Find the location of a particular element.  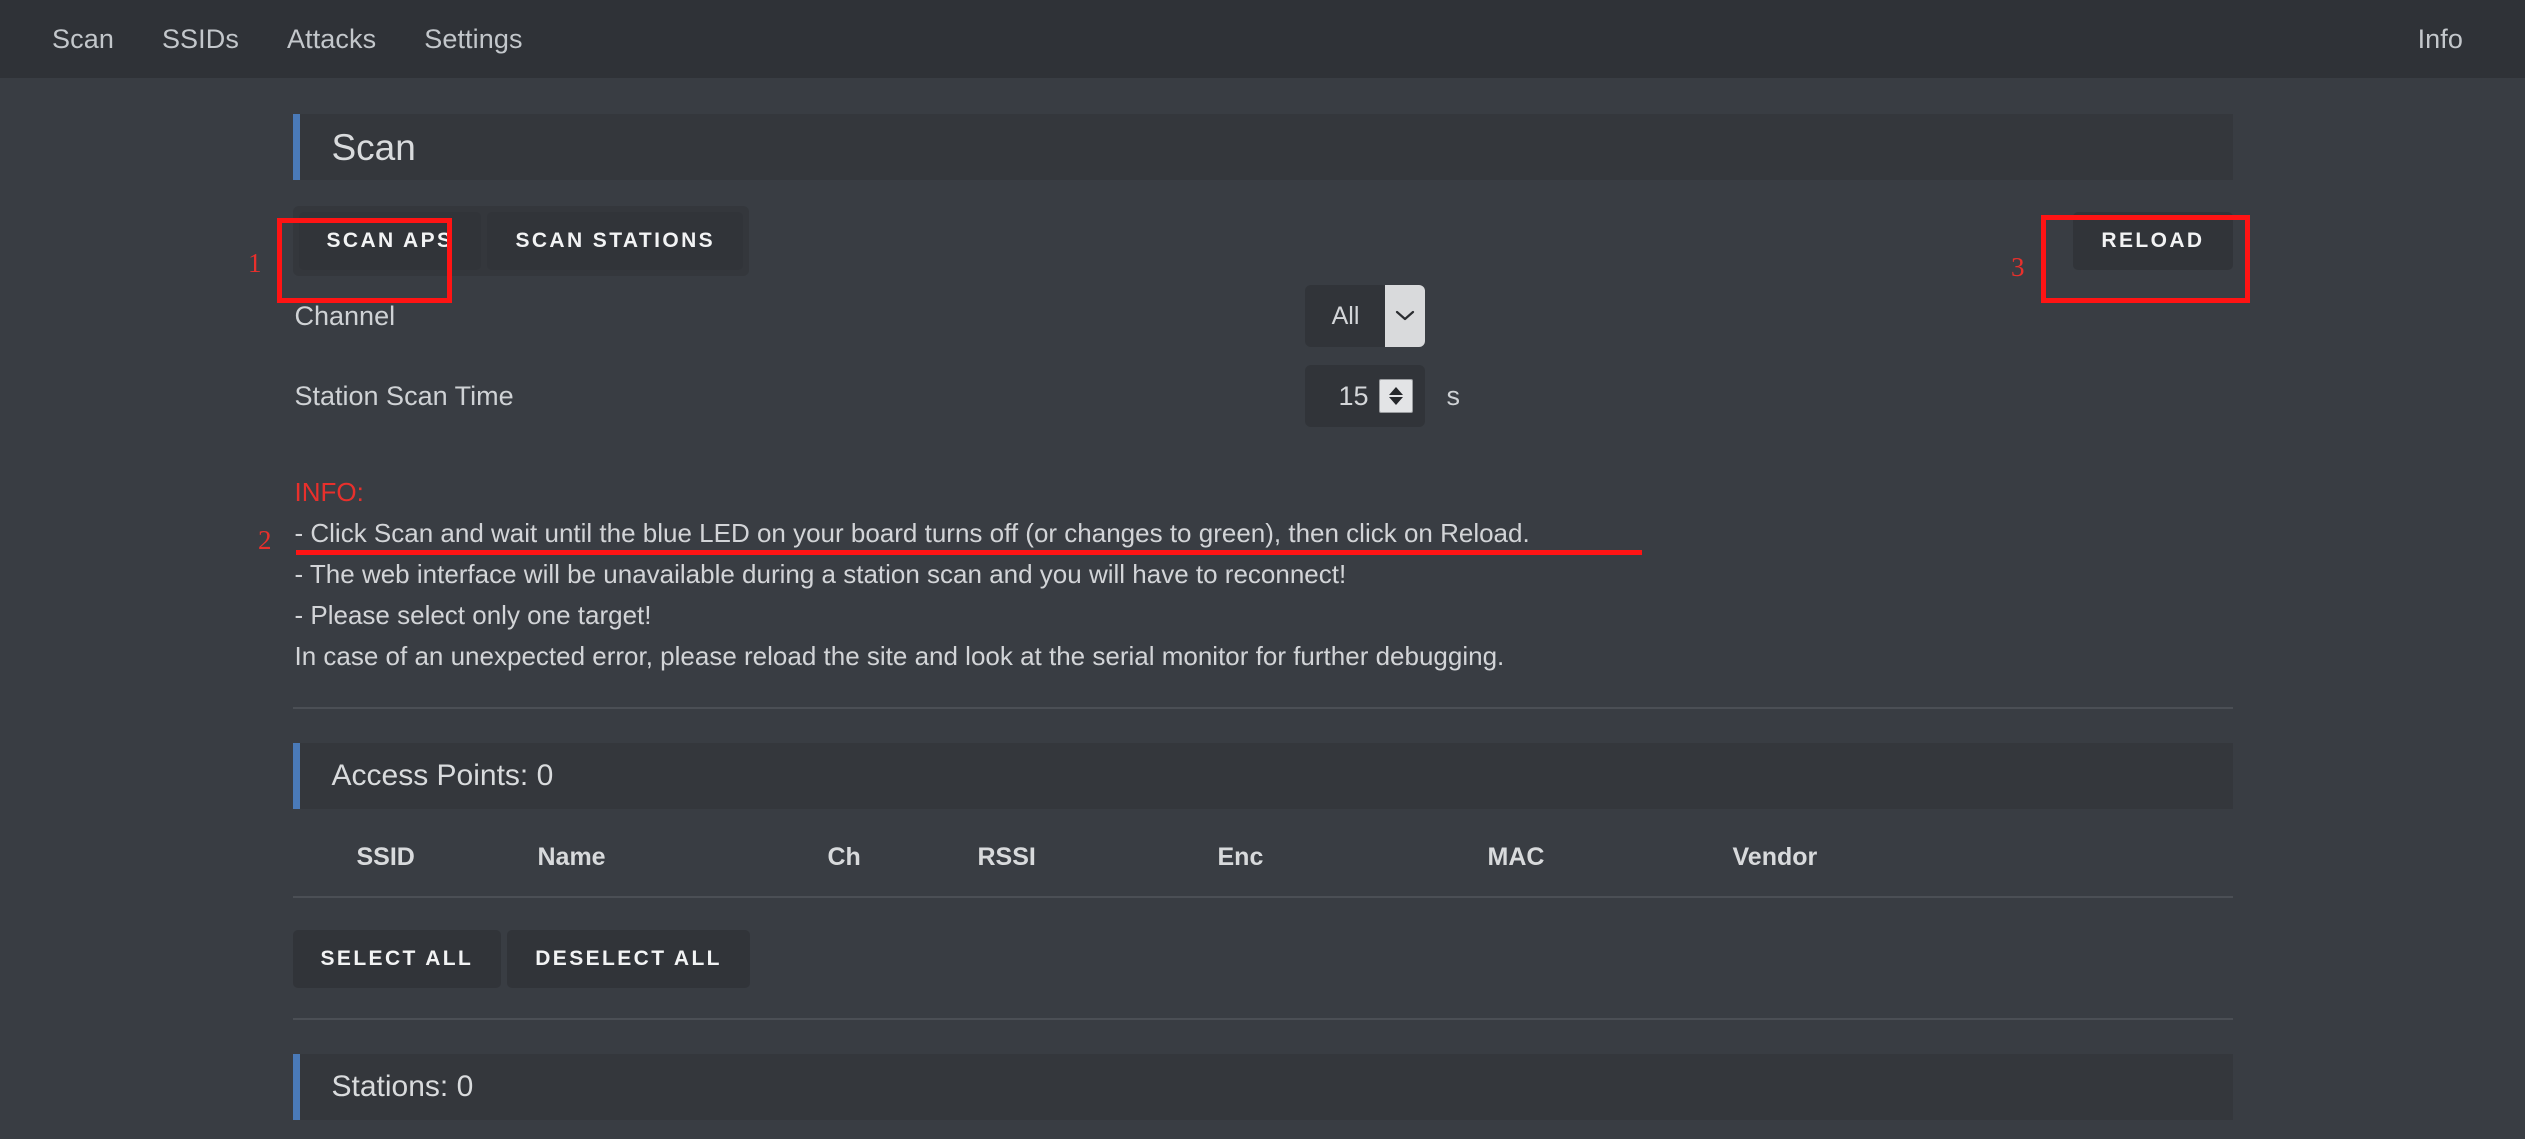

info-line-3: - Please select only one target! is located at coordinates (473, 615).